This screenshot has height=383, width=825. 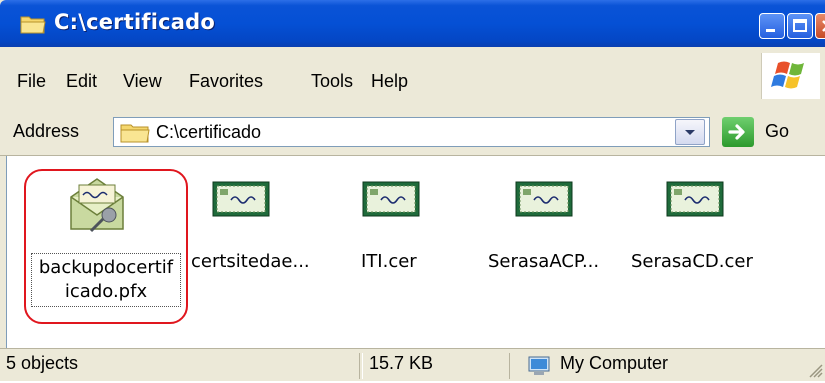 I want to click on windows-logo-icon, so click(x=790, y=76).